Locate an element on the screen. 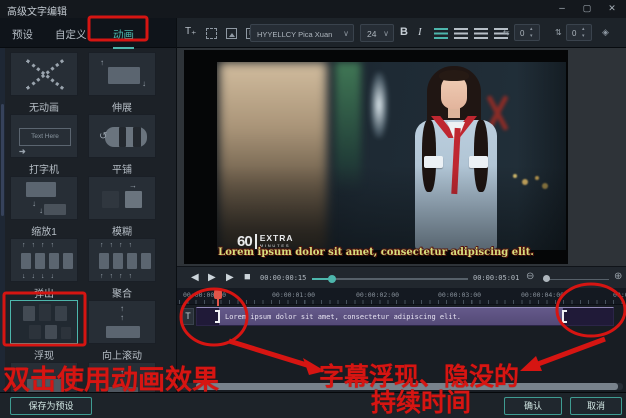 The height and width of the screenshot is (418, 626). fade-in-handle is located at coordinates (217, 316).